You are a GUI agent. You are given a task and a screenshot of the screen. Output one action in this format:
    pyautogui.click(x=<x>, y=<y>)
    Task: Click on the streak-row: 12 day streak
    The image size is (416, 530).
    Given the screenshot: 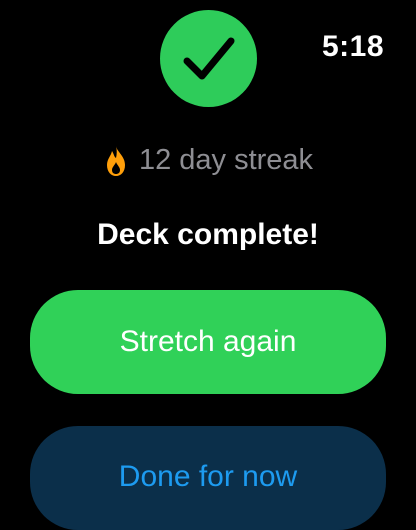 What is the action you would take?
    pyautogui.click(x=208, y=160)
    